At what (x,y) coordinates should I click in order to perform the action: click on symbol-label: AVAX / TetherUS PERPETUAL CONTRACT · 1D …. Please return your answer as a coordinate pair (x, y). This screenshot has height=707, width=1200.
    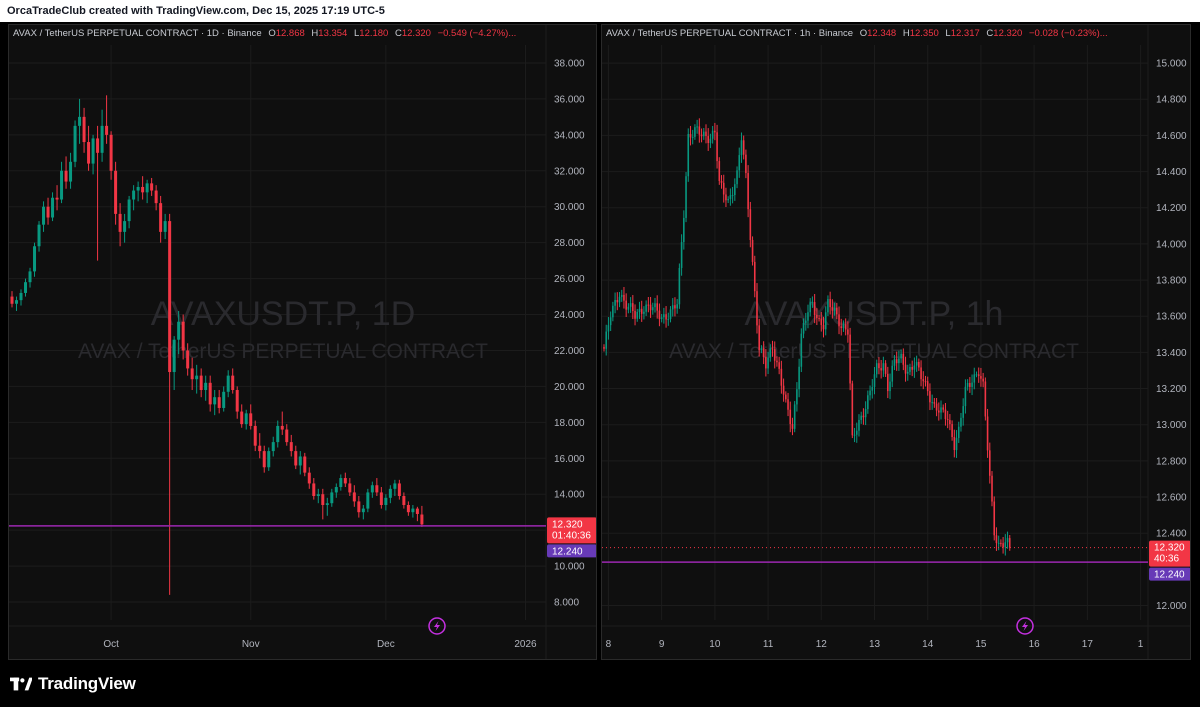
    Looking at the image, I should click on (137, 33).